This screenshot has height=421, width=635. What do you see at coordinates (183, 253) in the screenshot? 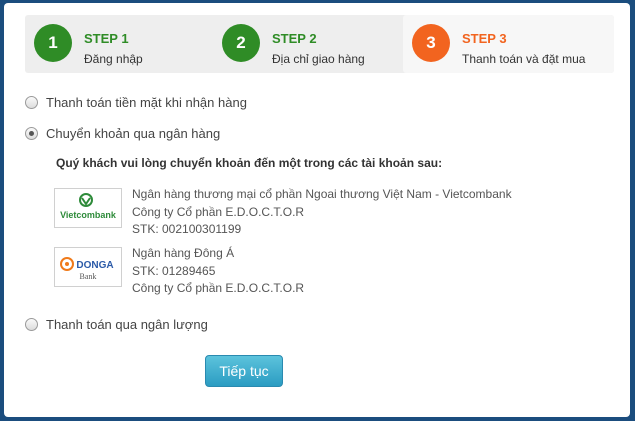
I see `donga-name: Ngân hàng Đông Á` at bounding box center [183, 253].